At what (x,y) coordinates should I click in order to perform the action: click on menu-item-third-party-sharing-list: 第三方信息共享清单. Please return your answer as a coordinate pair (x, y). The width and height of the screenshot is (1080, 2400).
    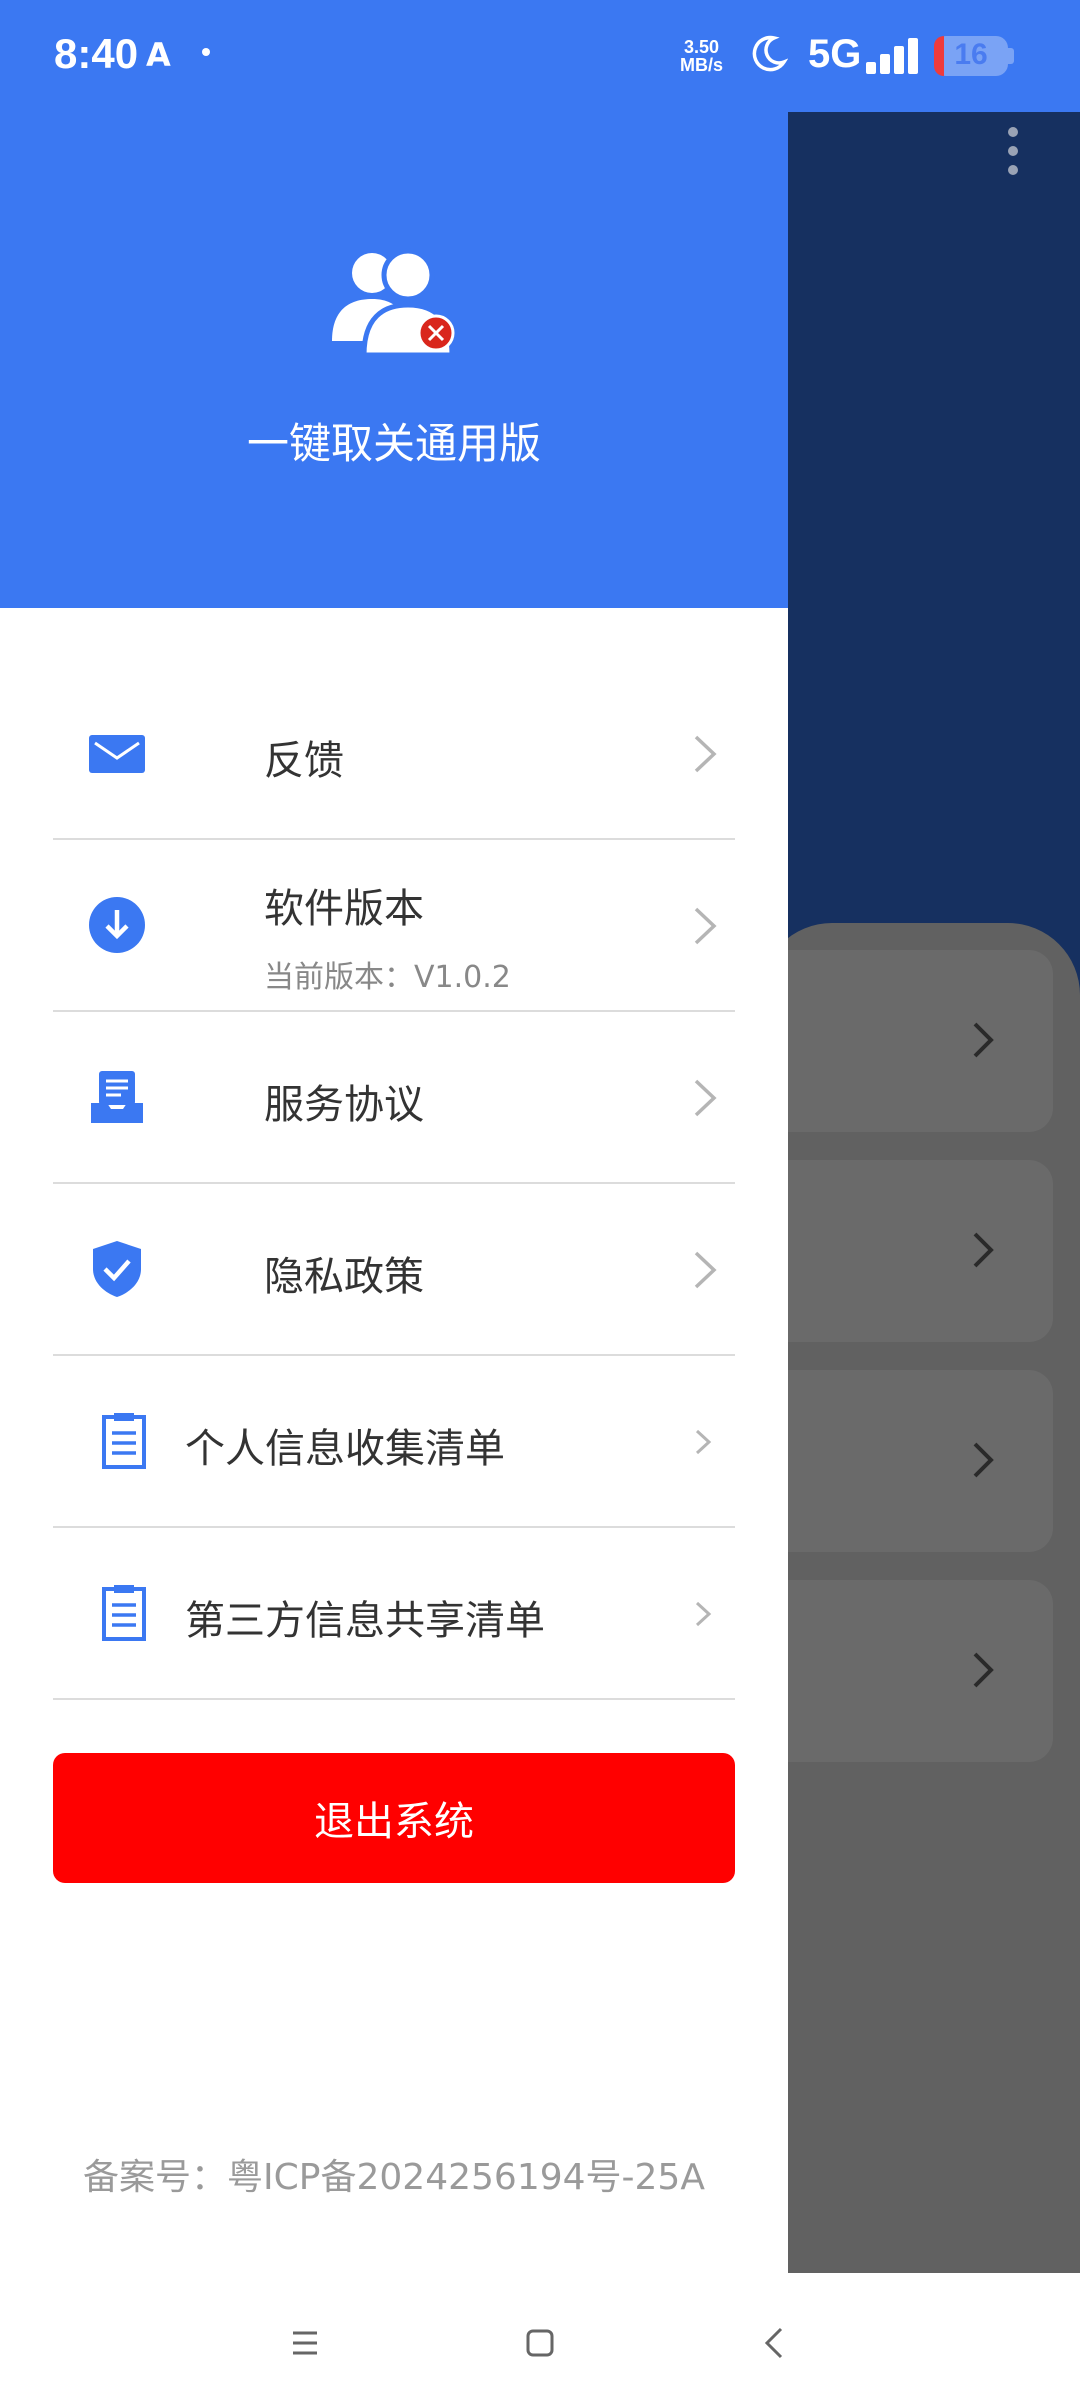
    Looking at the image, I should click on (394, 1614).